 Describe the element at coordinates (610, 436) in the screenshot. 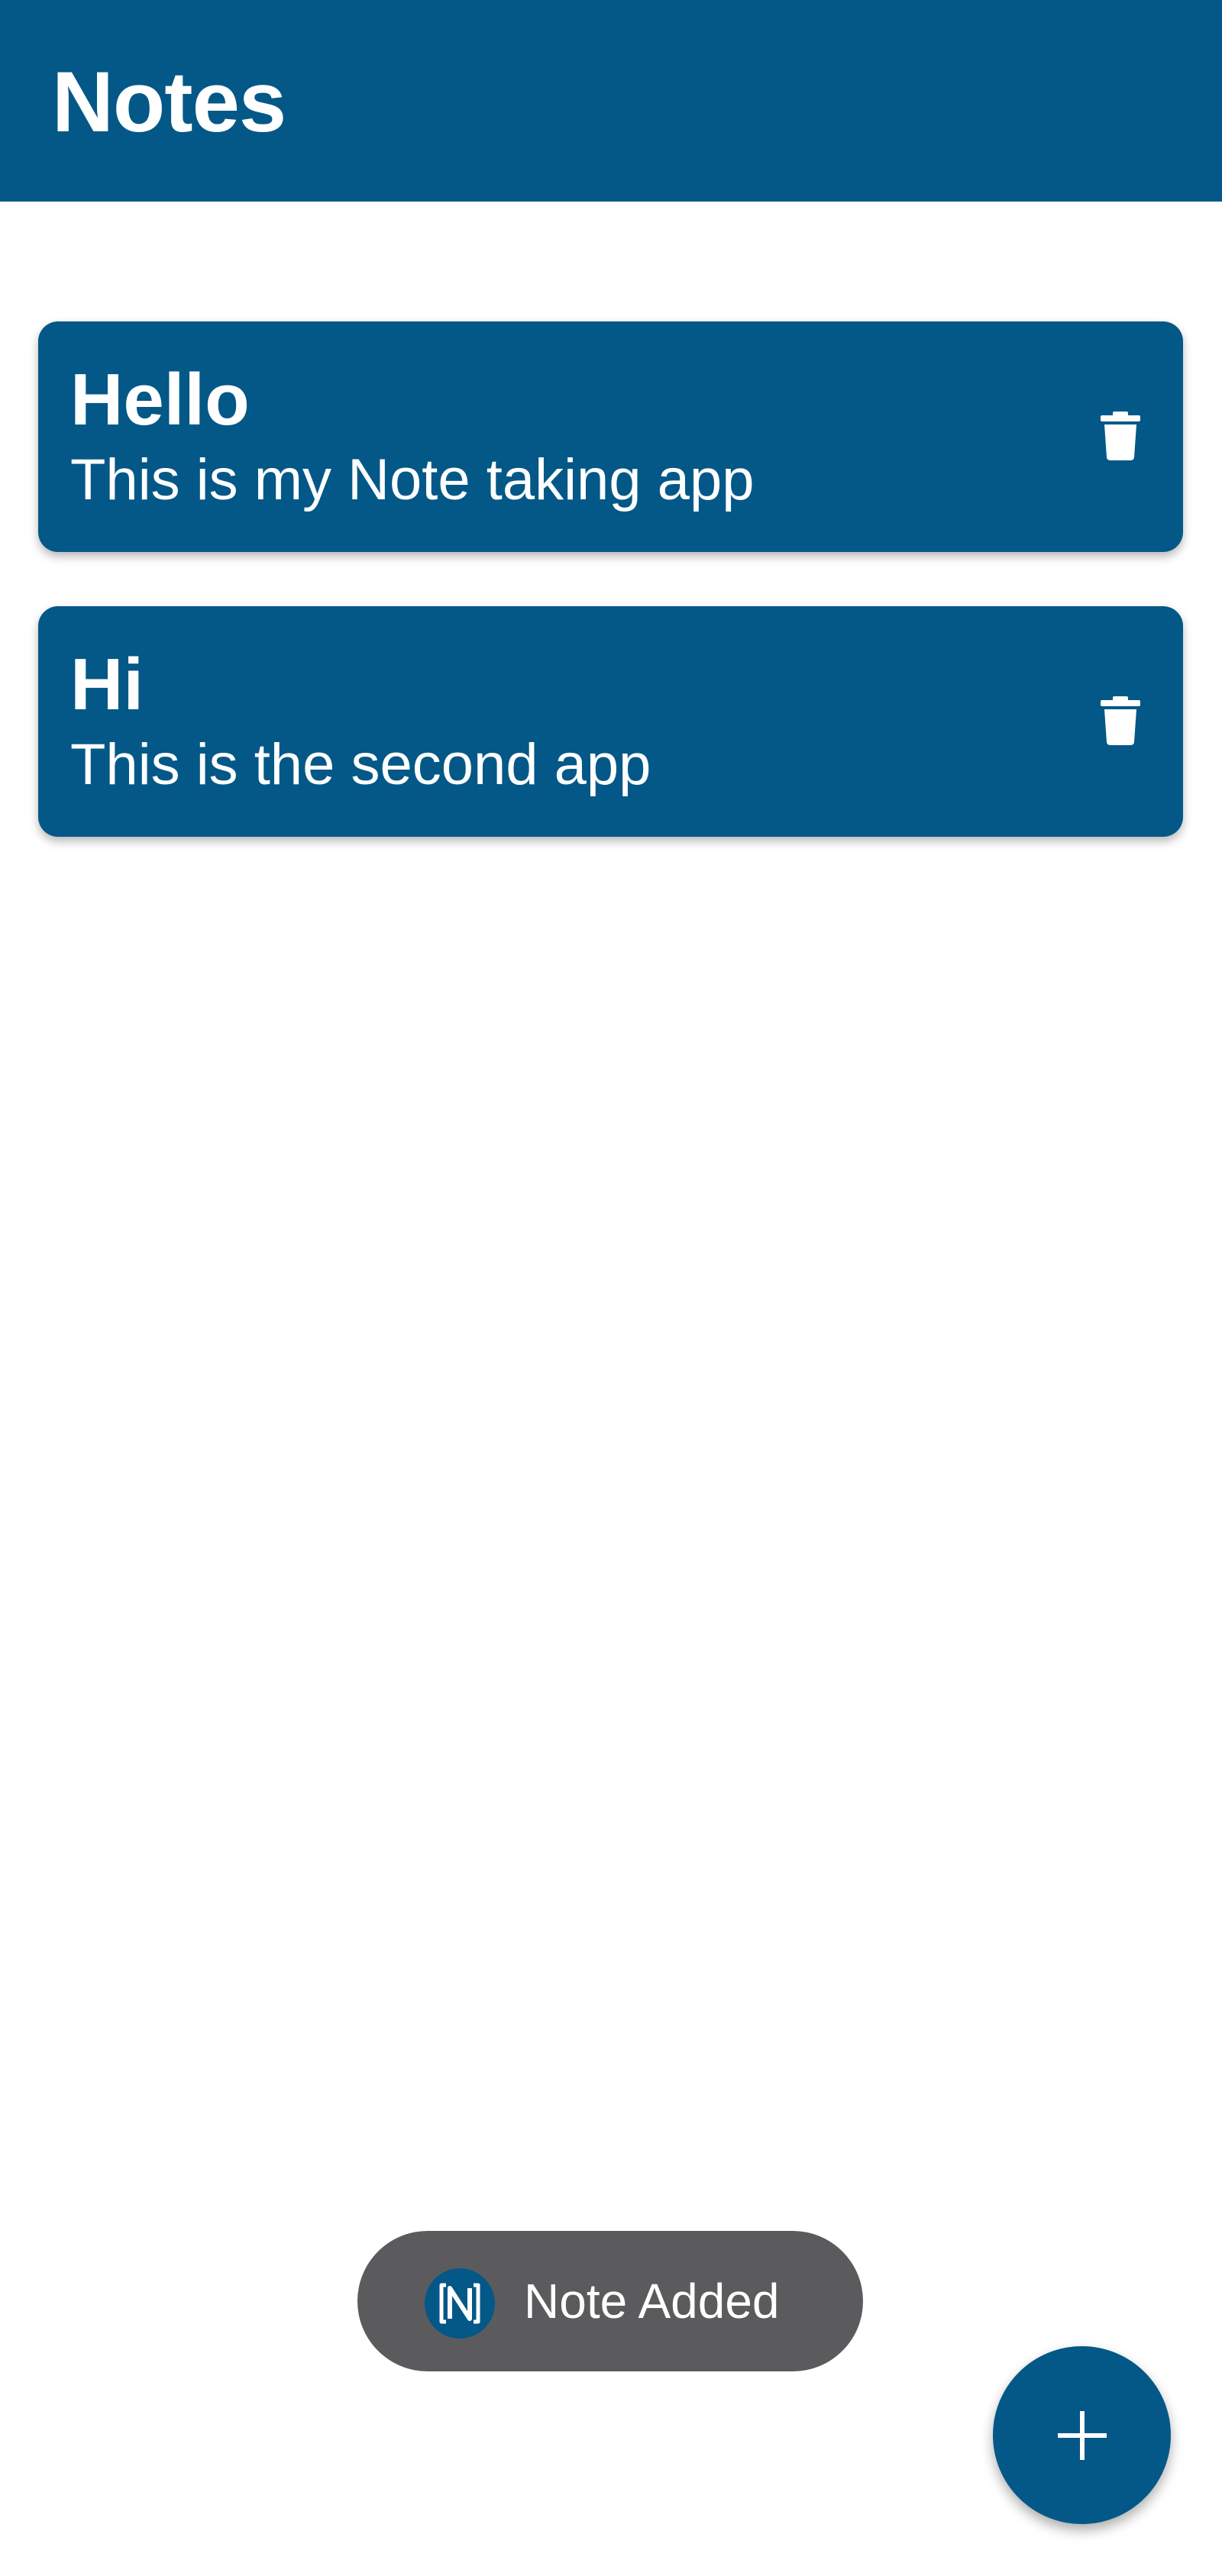

I see `note-card: Hello This is my Note taking app` at that location.